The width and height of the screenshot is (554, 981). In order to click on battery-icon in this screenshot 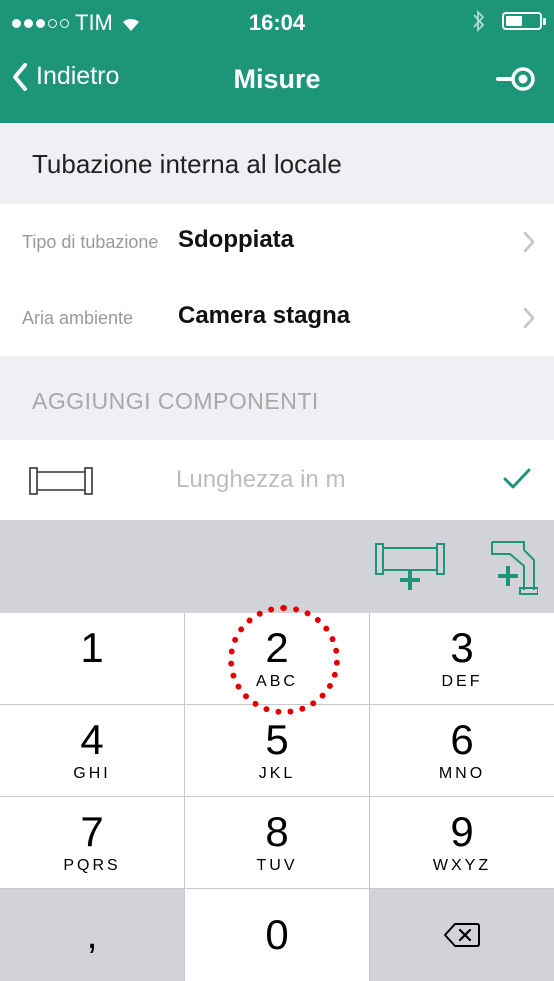, I will do `click(524, 21)`.